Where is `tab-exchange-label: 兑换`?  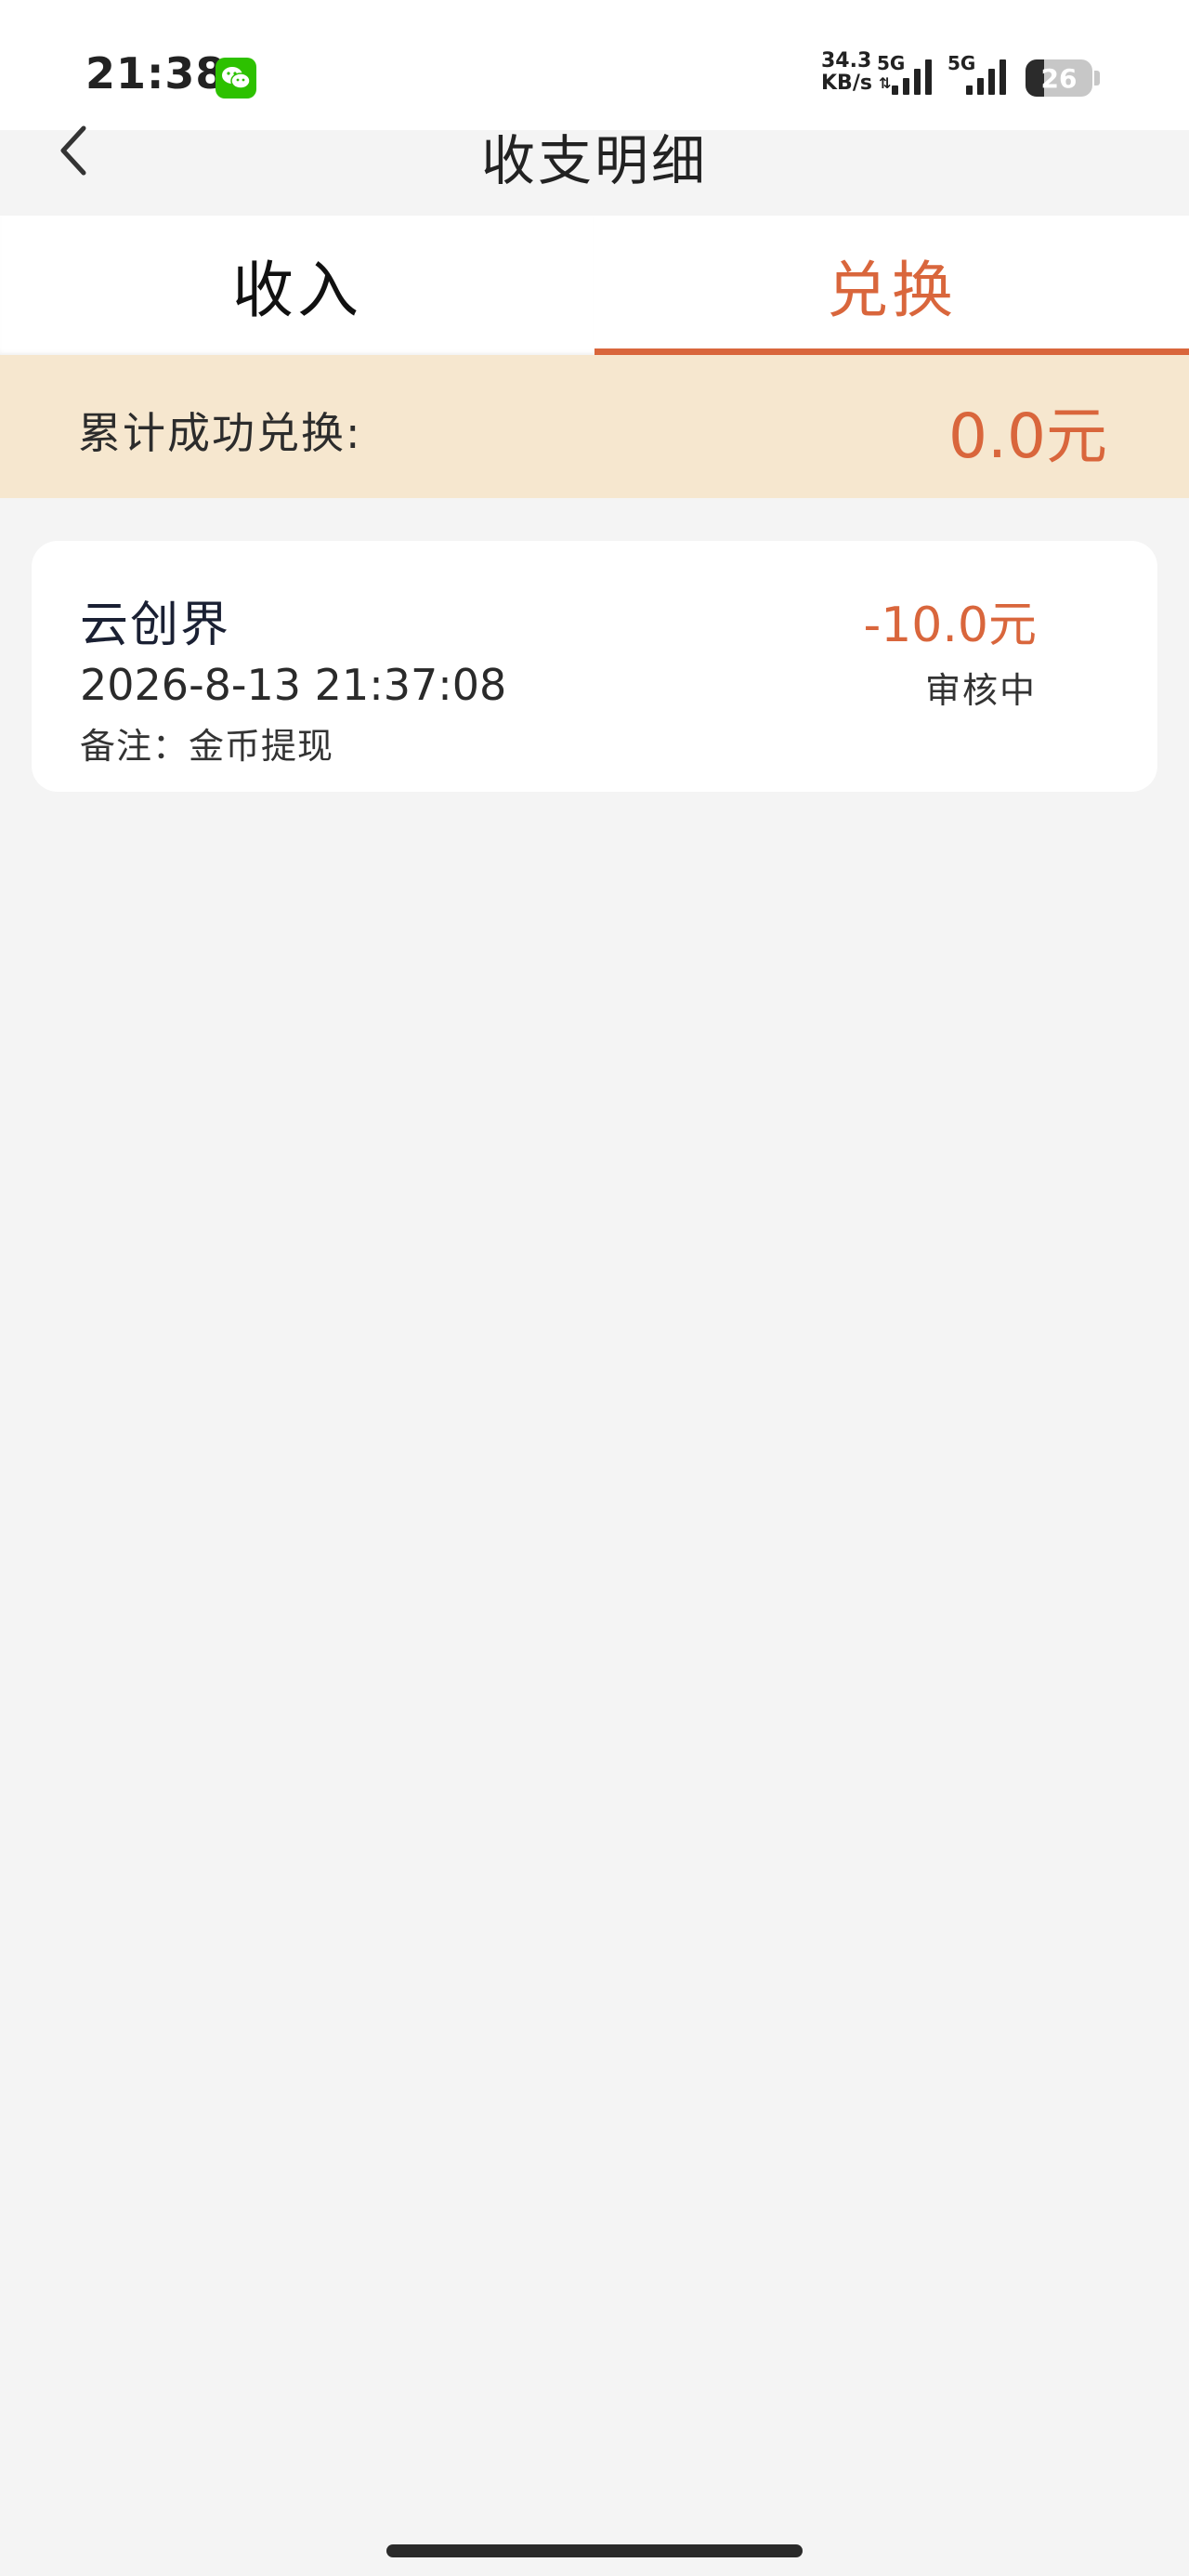 tab-exchange-label: 兑换 is located at coordinates (892, 290).